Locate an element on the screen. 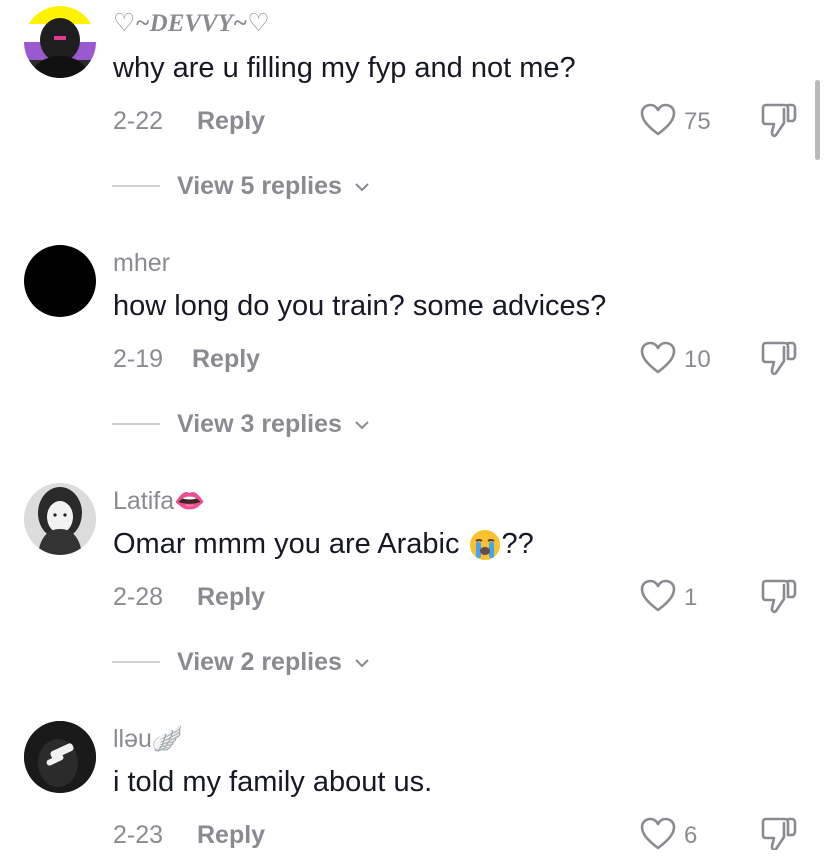 The width and height of the screenshot is (828, 856). comment-text: Omar mmm you are Arabic ?? is located at coordinates (323, 545).